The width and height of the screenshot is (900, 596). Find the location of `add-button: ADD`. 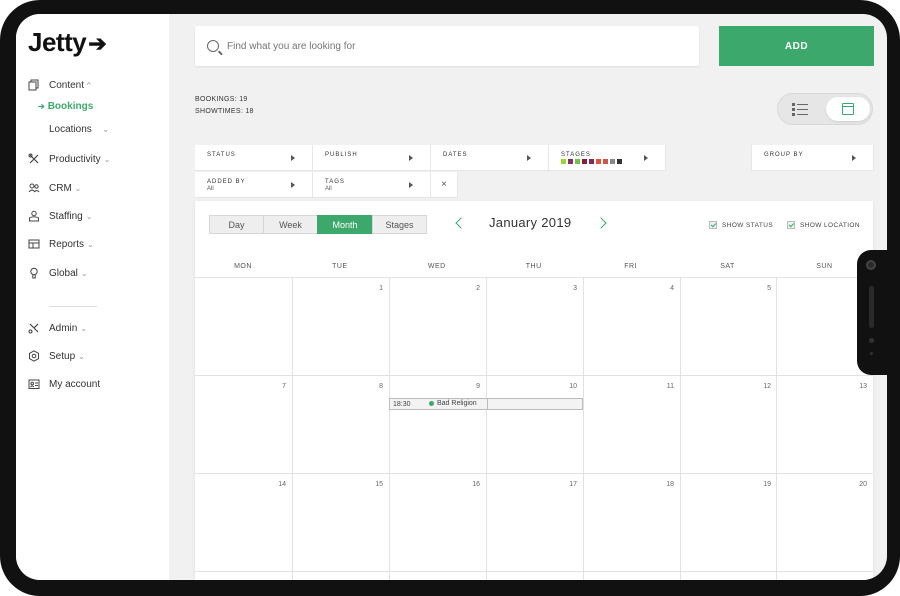

add-button: ADD is located at coordinates (796, 46).